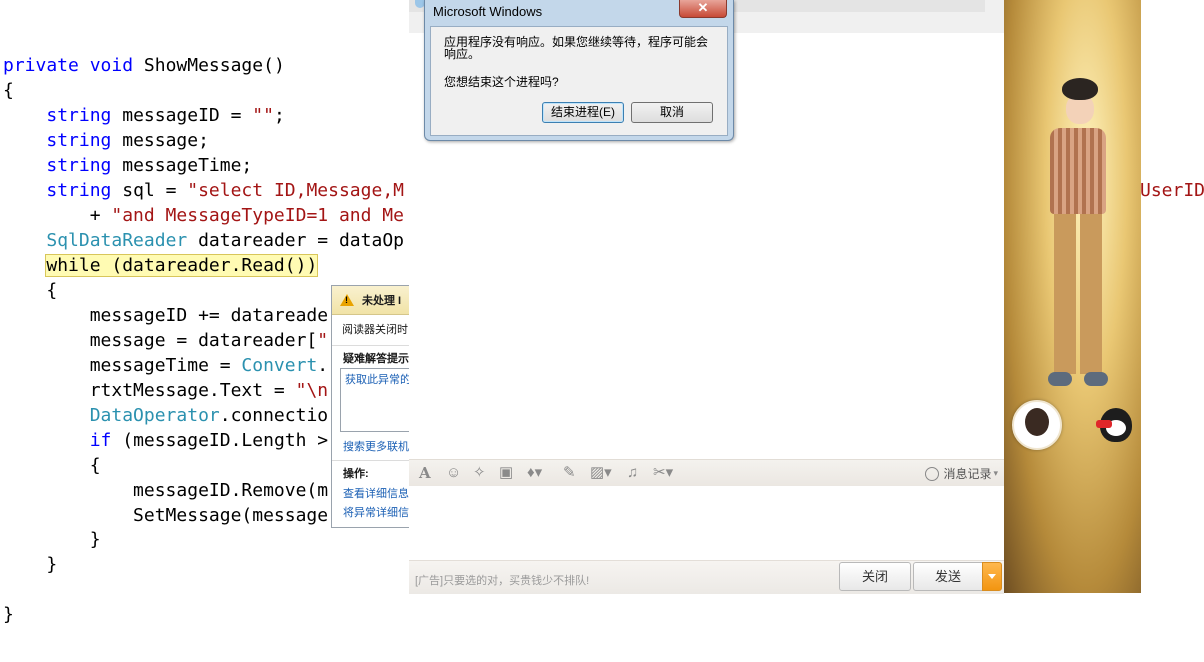  I want to click on search-online-link: 搜索更多联机, so click(376, 446).